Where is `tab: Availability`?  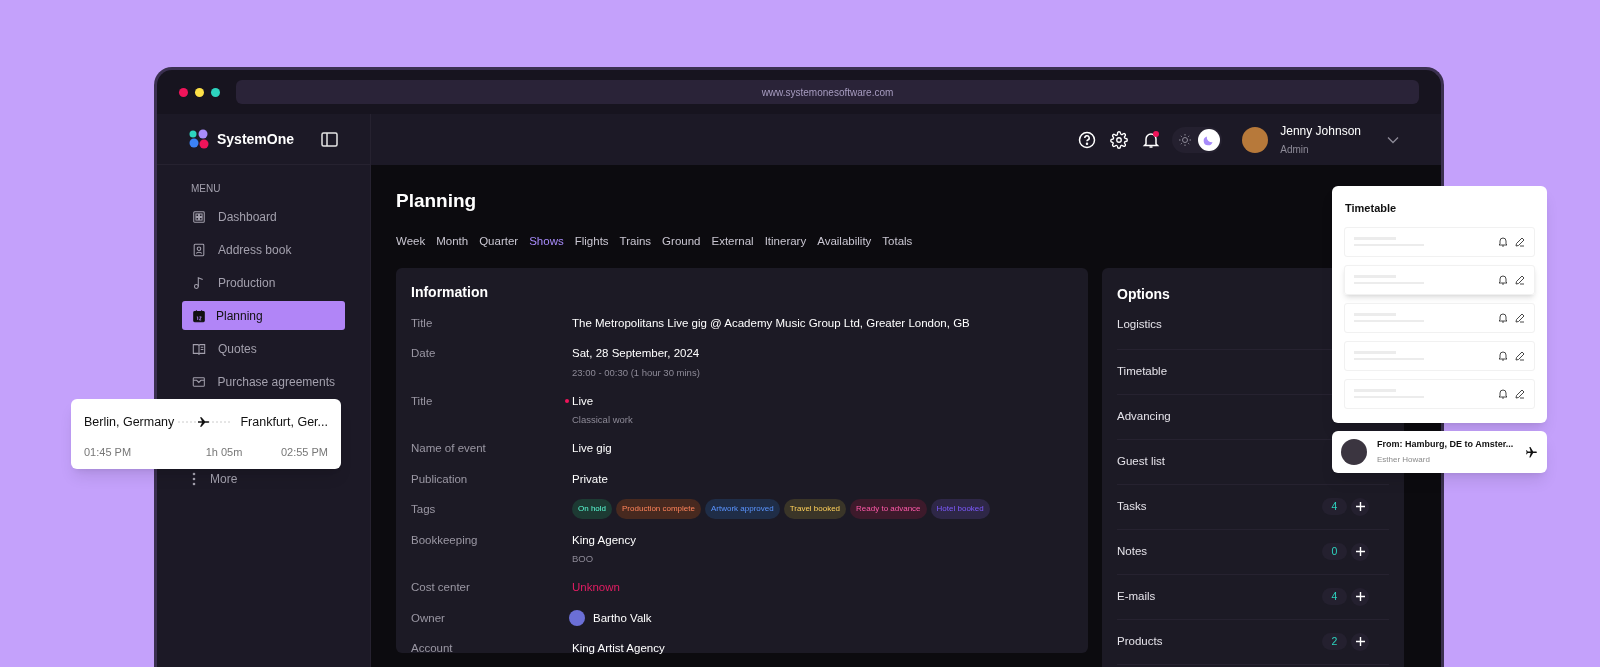 tab: Availability is located at coordinates (844, 241).